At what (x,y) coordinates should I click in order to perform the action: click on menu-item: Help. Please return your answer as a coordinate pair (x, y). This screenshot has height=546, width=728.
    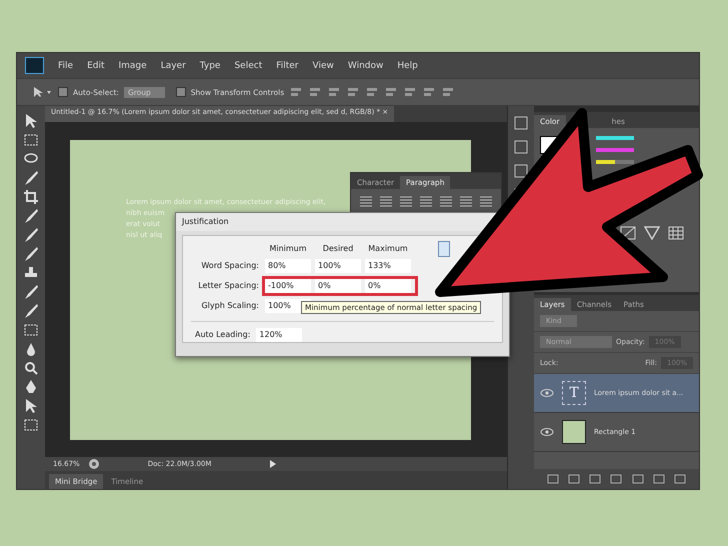
    Looking at the image, I should click on (407, 65).